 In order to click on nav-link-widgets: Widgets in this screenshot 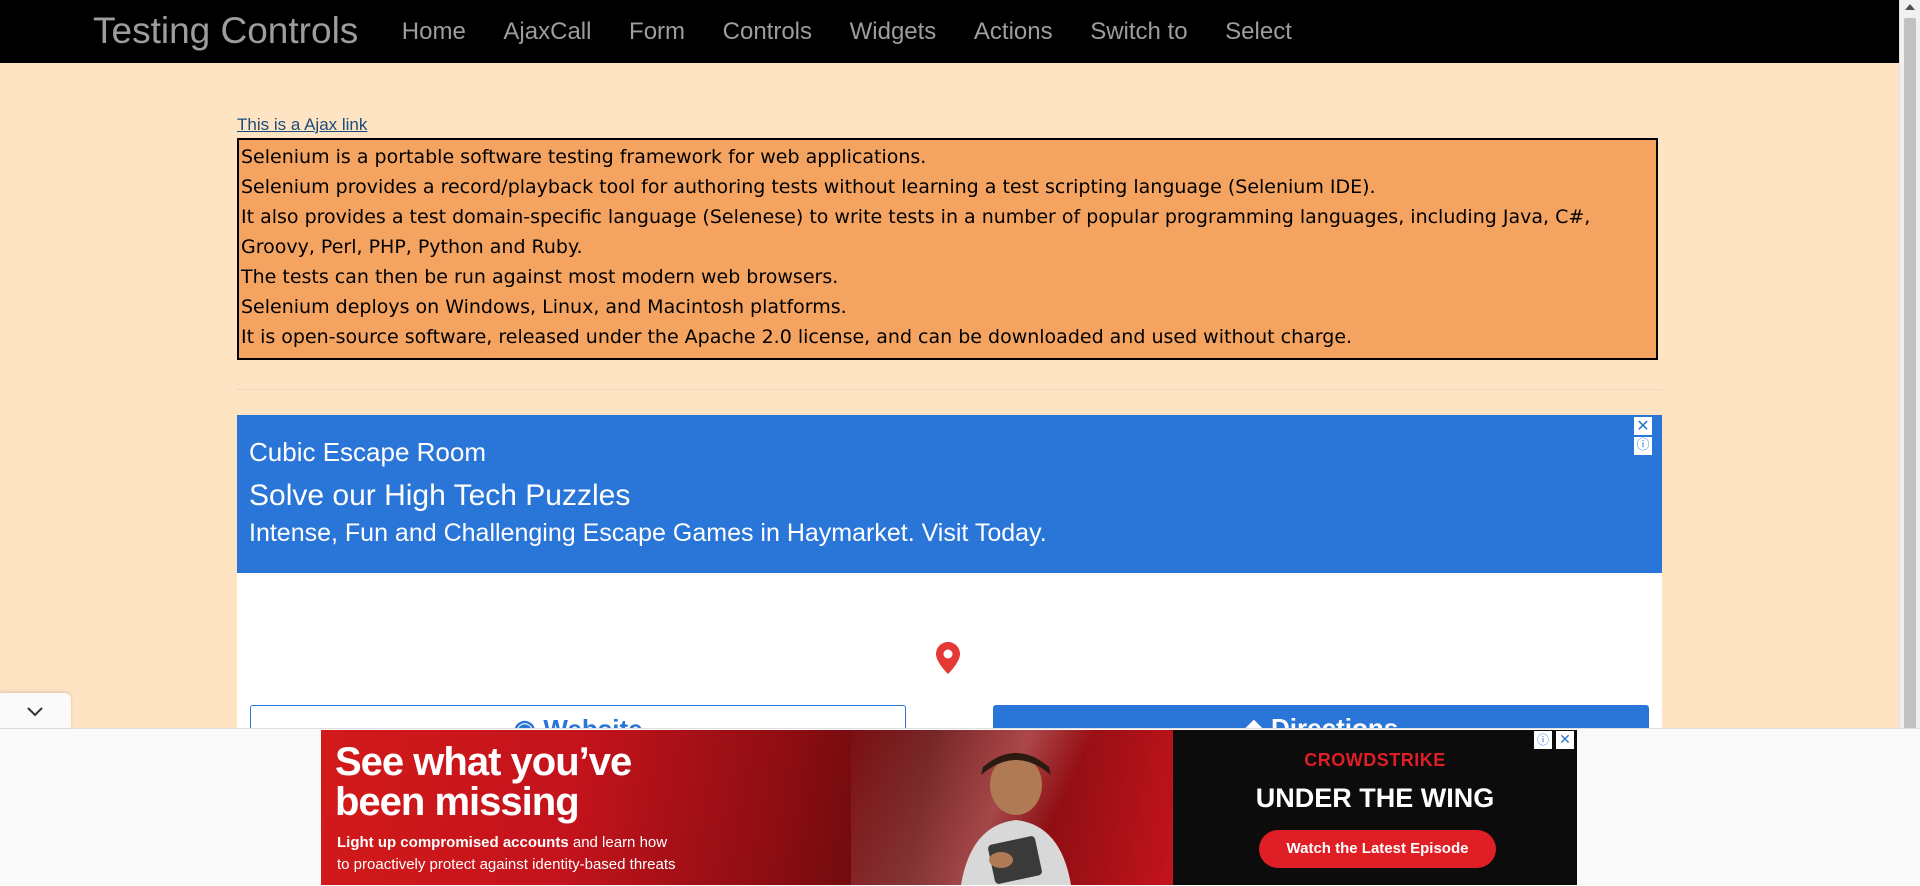, I will do `click(893, 32)`.